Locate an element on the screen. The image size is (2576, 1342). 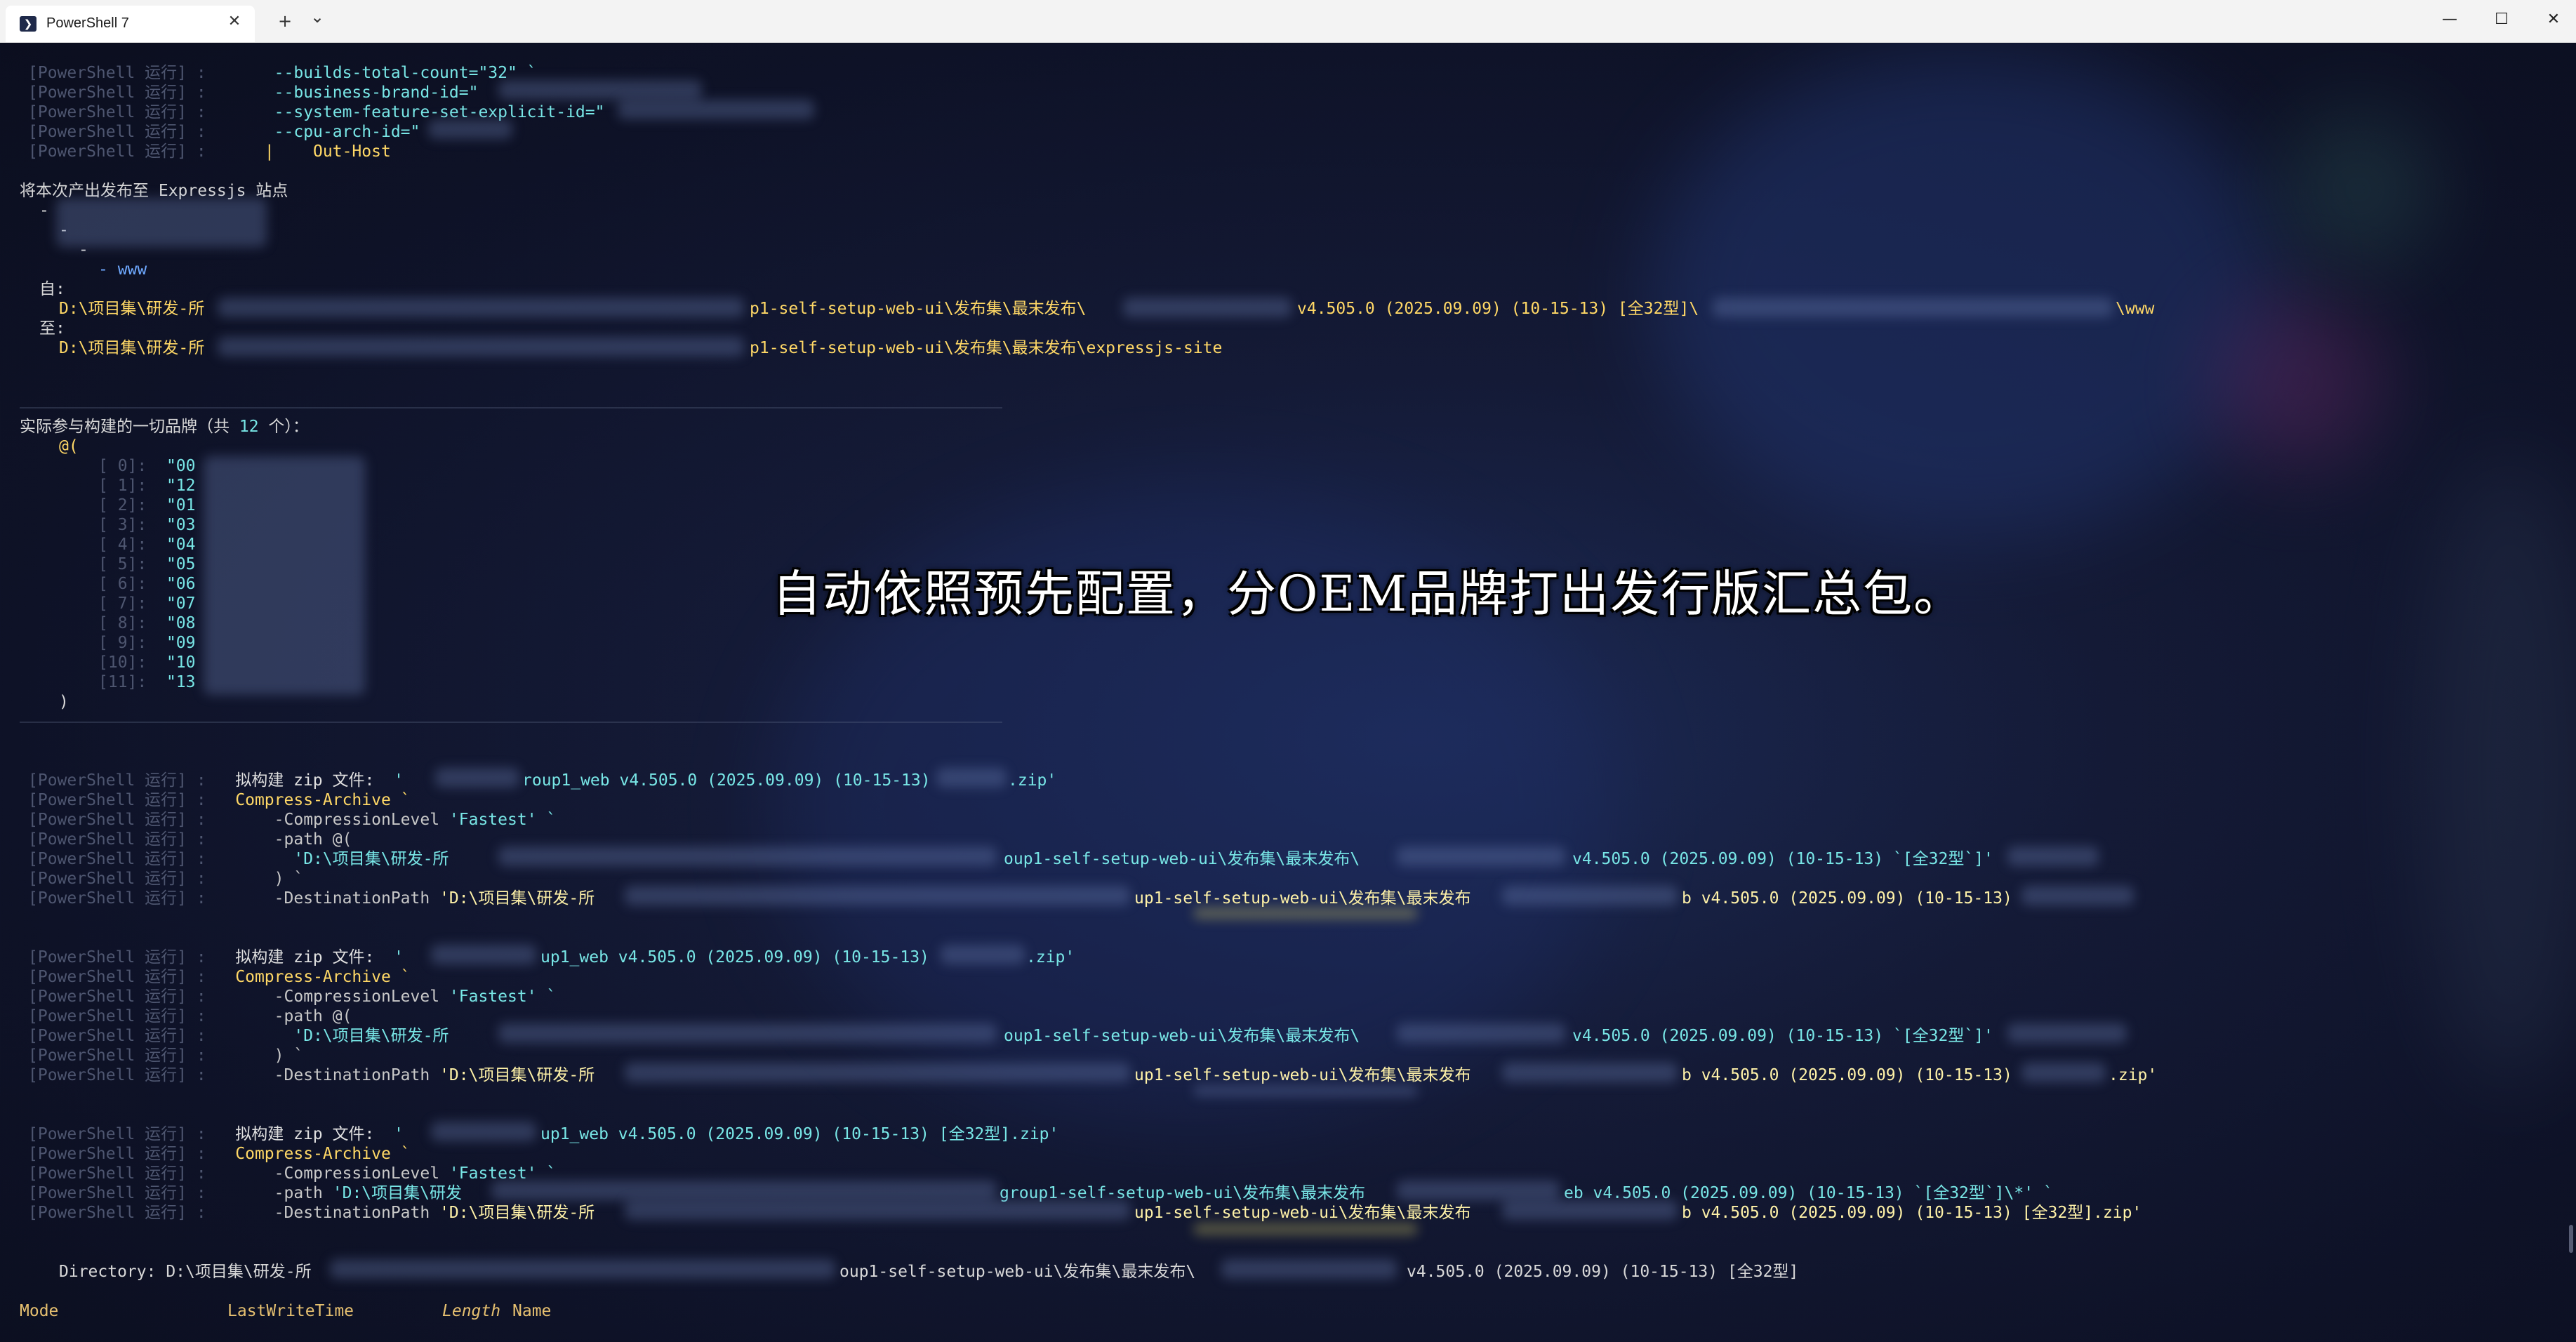
brand-index: [ 3]: is located at coordinates (123, 525).